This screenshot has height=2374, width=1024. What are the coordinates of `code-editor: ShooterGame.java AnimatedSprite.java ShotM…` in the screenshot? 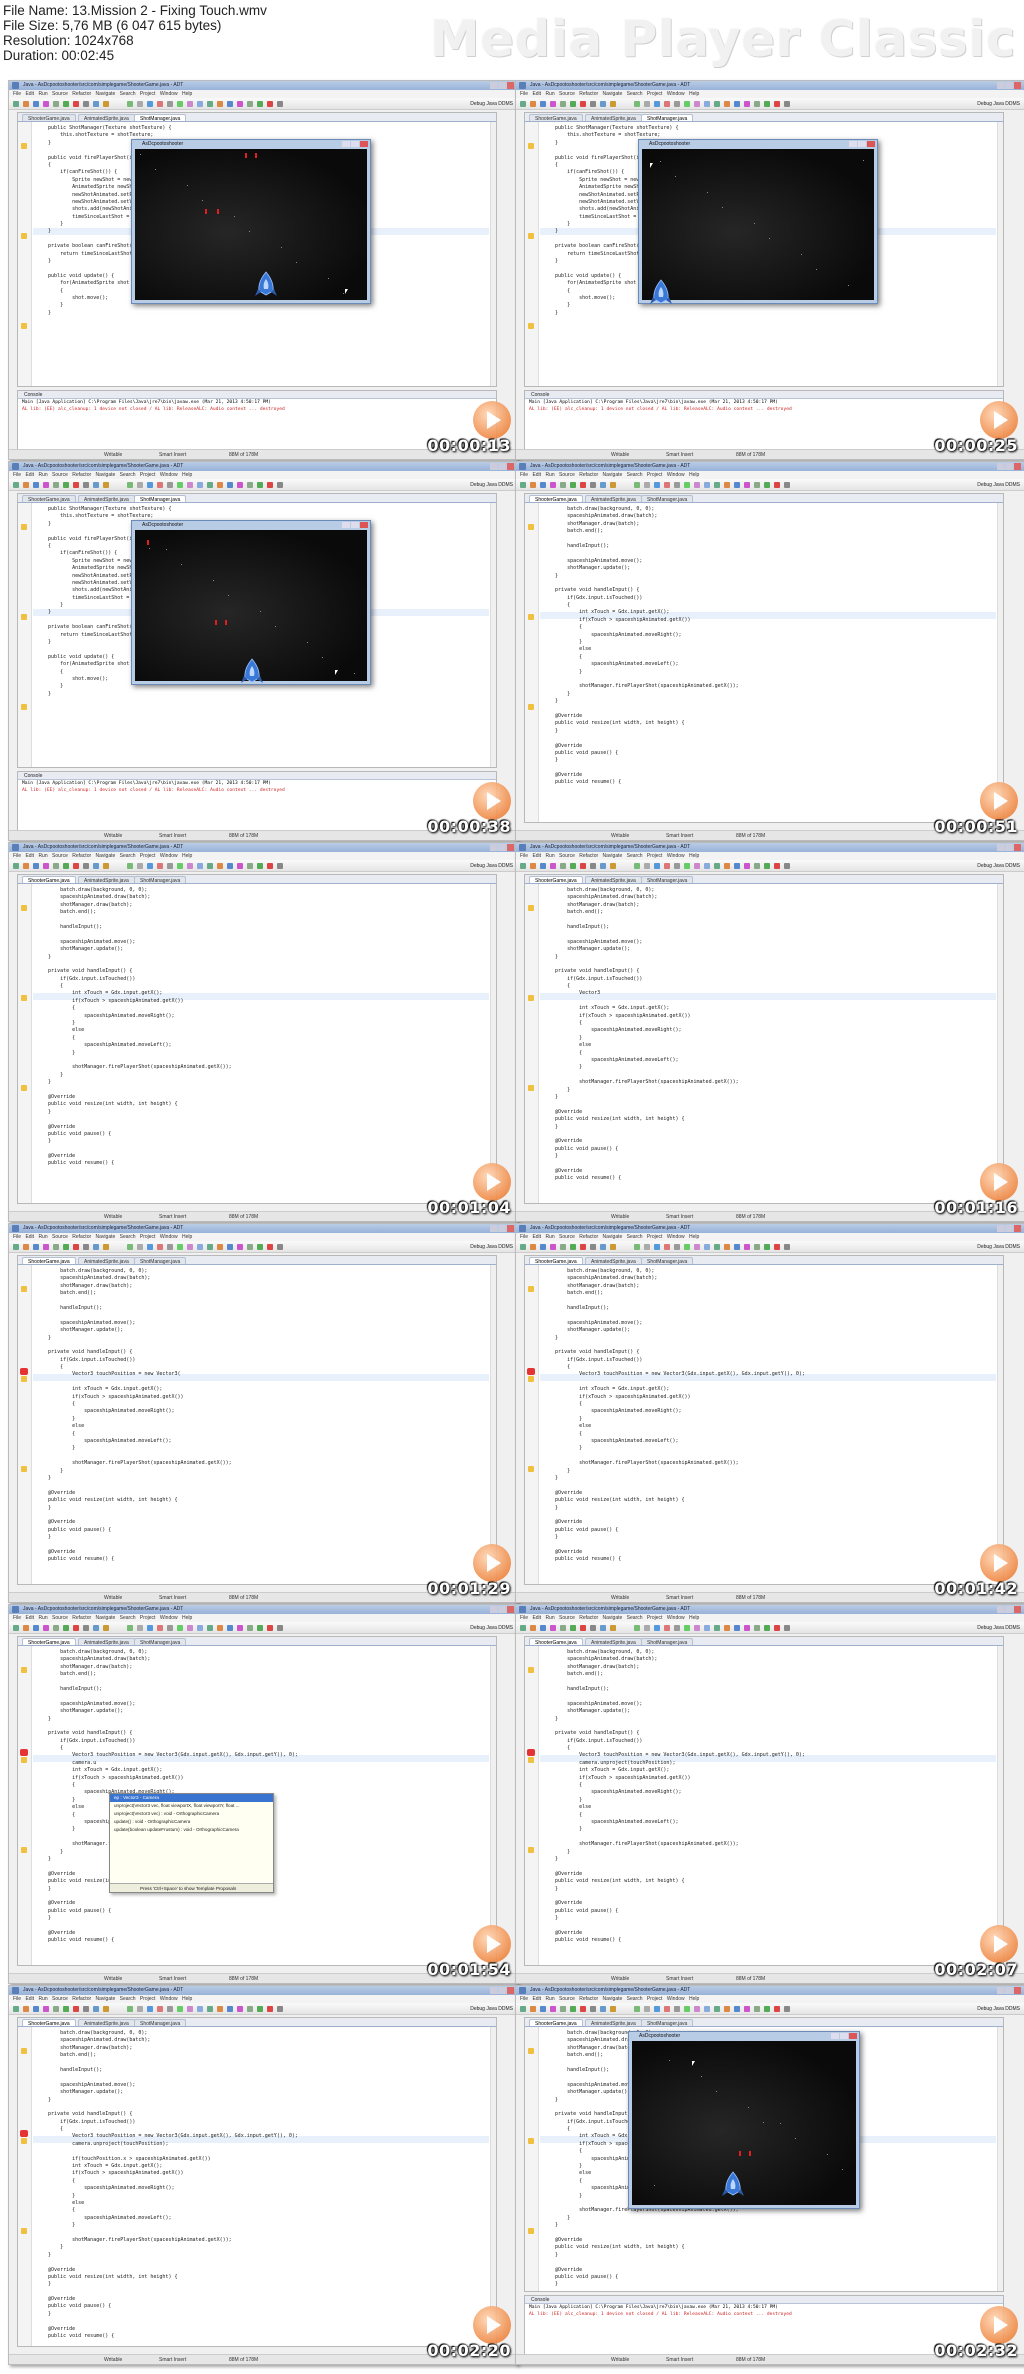 It's located at (764, 1420).